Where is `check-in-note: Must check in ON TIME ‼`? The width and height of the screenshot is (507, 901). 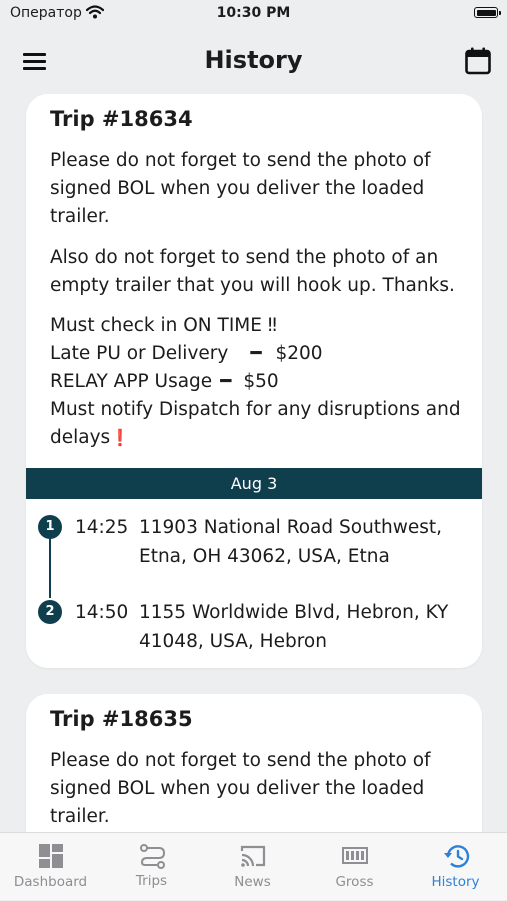 check-in-note: Must check in ON TIME ‼ is located at coordinates (163, 325).